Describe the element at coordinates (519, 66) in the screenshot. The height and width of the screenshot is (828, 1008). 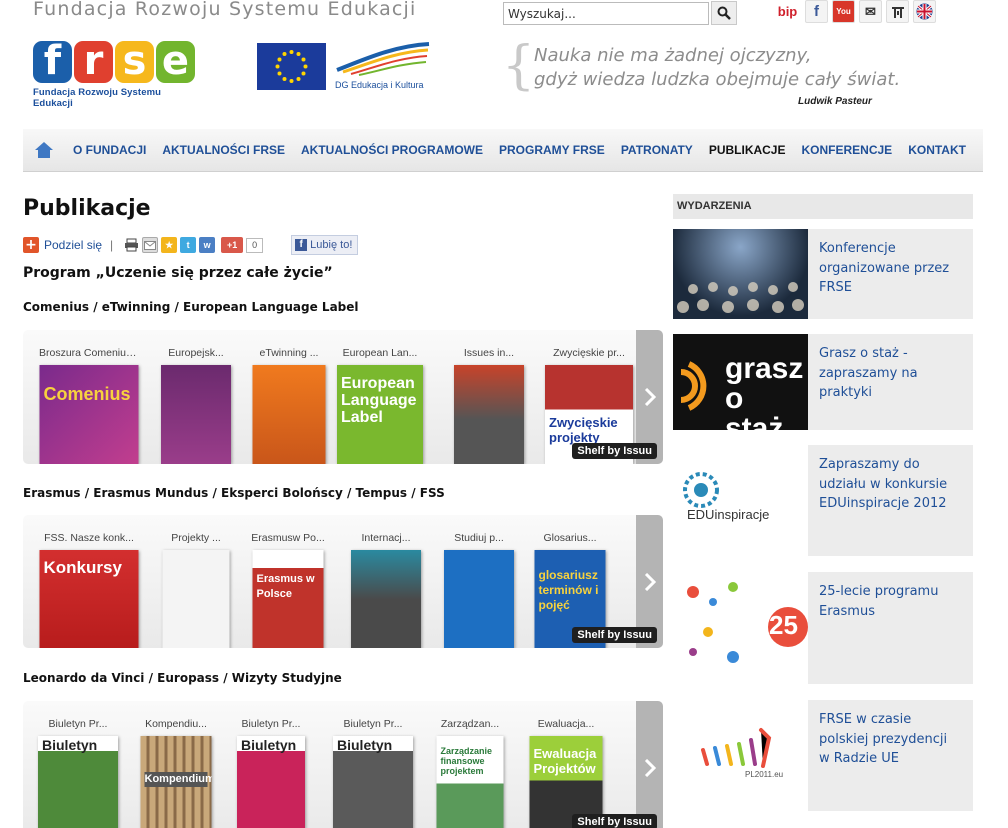
I see `quote-brace-icon: {` at that location.